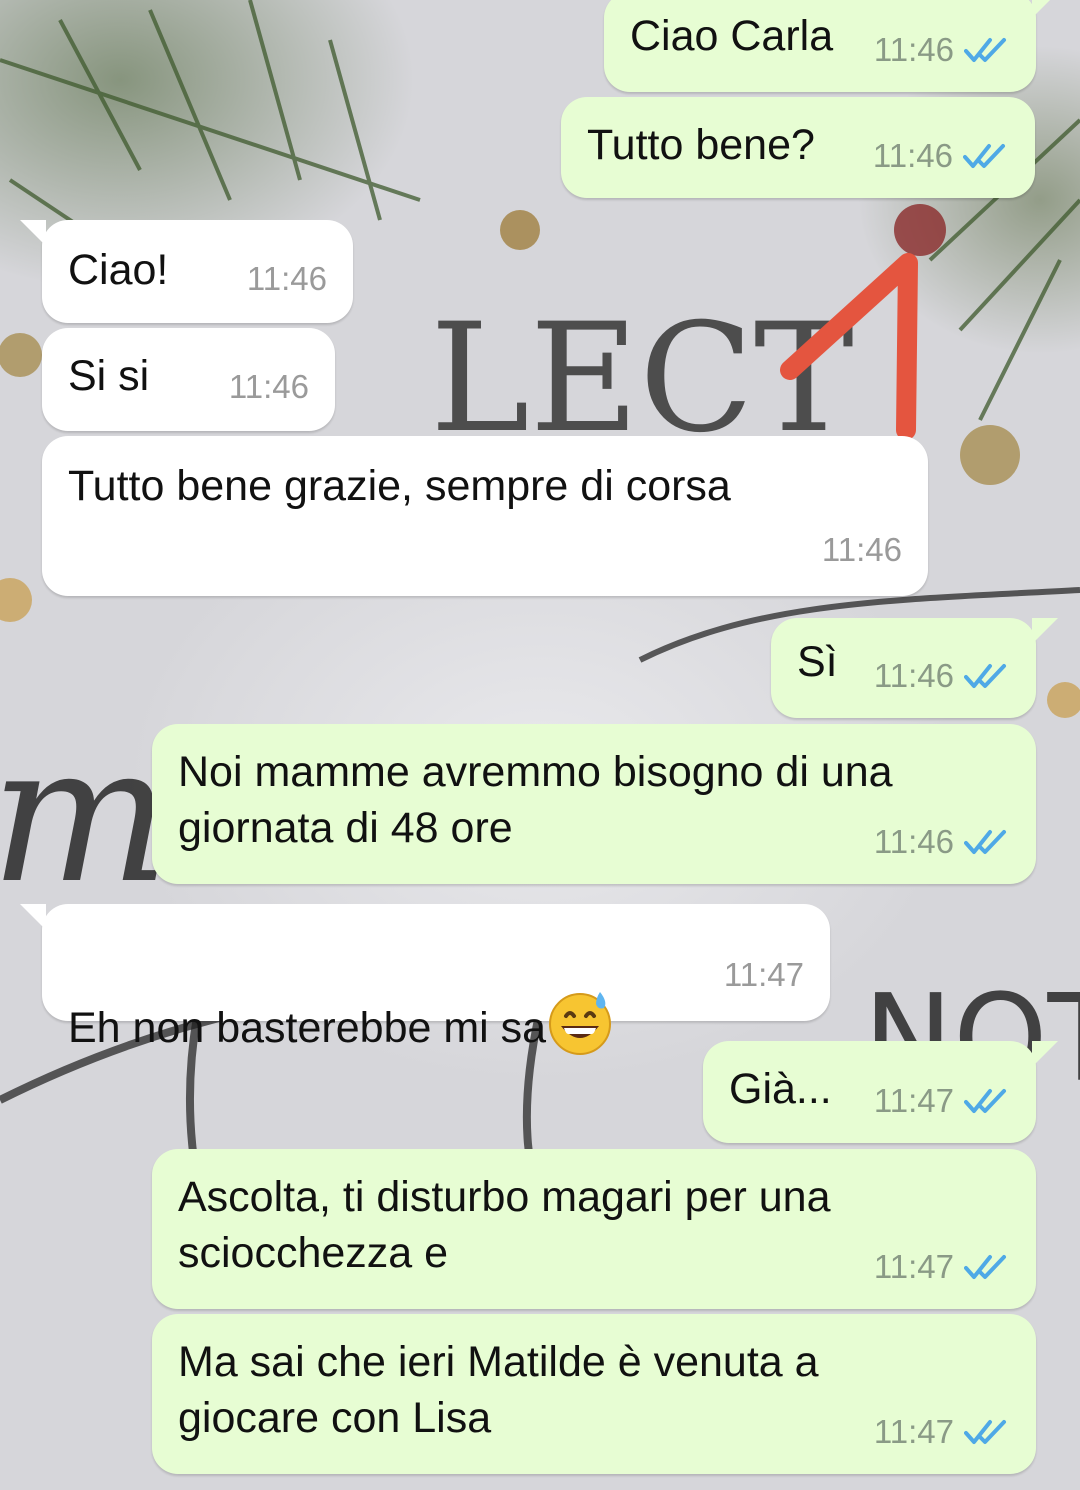  Describe the element at coordinates (399, 486) in the screenshot. I see `message-text: Tutto bene grazie, sempre di corsa` at that location.